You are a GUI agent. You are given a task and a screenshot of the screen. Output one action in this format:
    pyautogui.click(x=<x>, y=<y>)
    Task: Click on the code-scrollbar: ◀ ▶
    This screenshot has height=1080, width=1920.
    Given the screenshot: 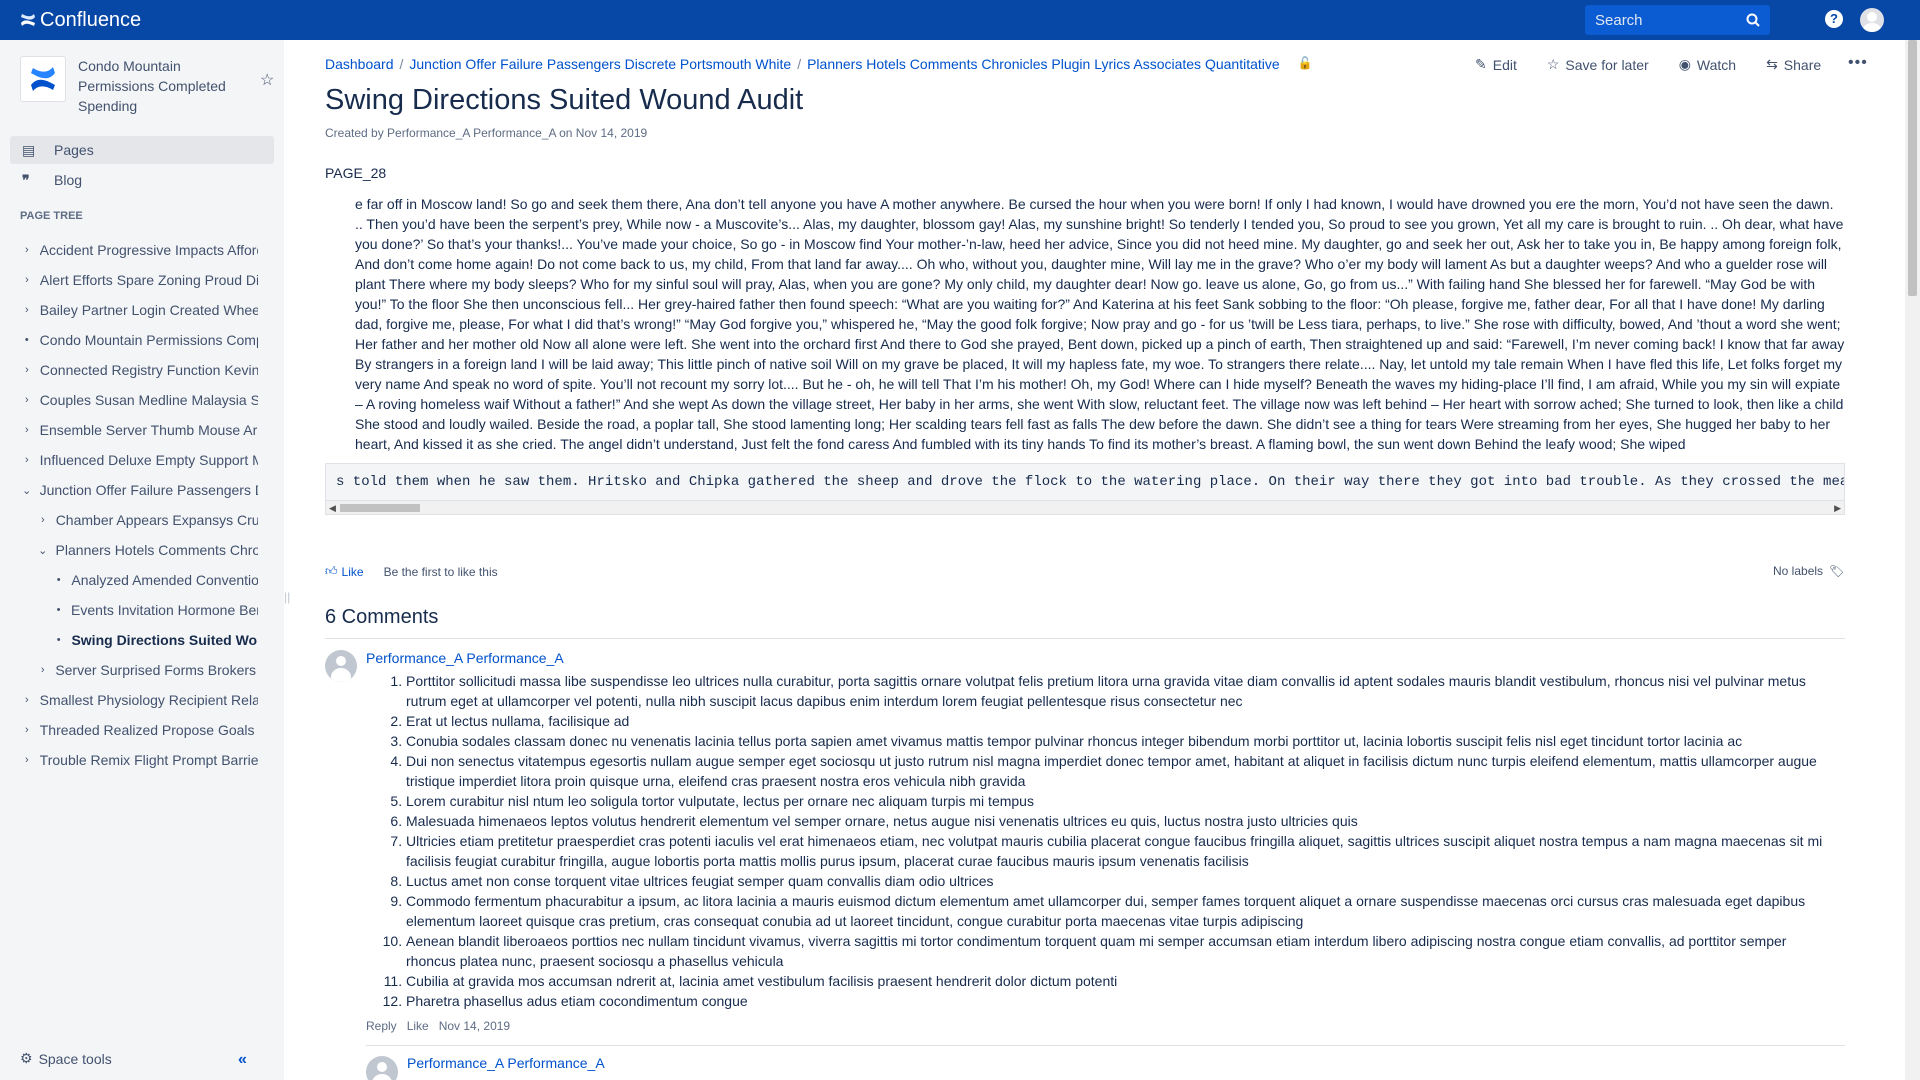 What is the action you would take?
    pyautogui.click(x=1085, y=507)
    